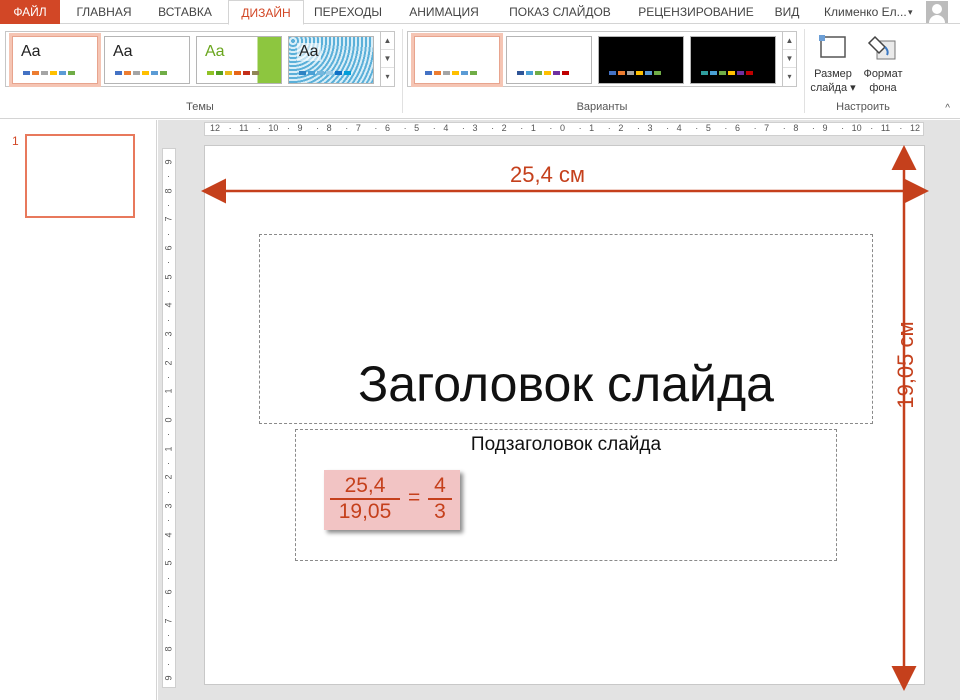 Image resolution: width=960 pixels, height=700 pixels. What do you see at coordinates (104, 12) in the screenshot?
I see `tab-home: ГЛАВНАЯ` at bounding box center [104, 12].